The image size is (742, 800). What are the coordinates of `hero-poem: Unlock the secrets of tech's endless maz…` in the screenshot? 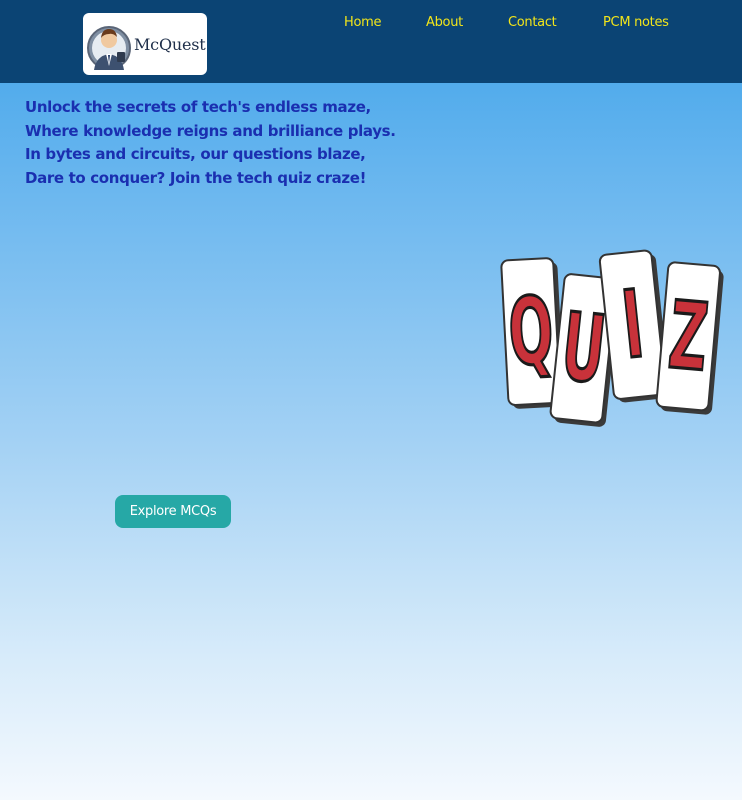 It's located at (225, 143).